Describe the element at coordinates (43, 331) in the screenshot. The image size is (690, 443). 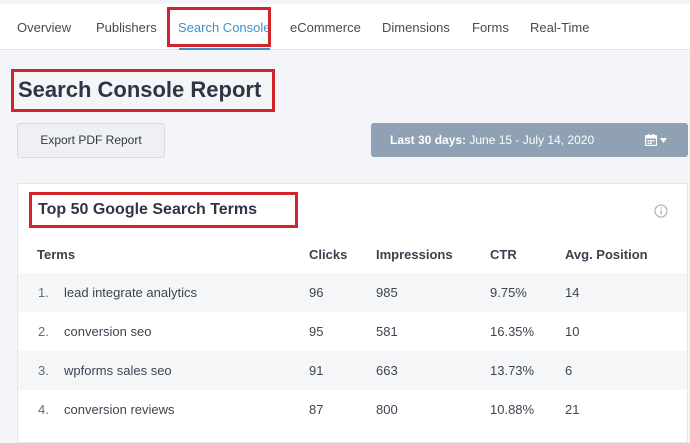
I see `row-rank: 2.` at that location.